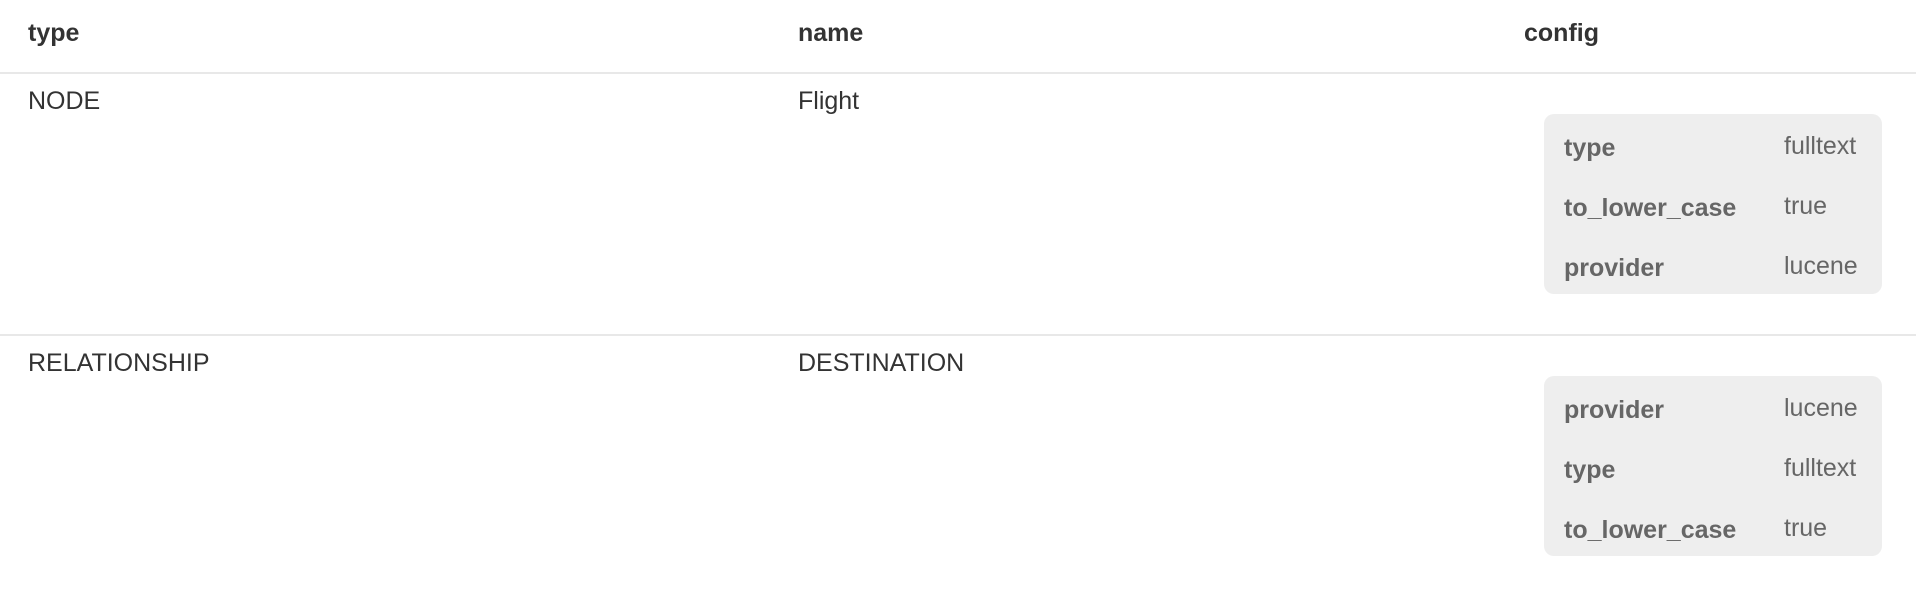  Describe the element at coordinates (1561, 33) in the screenshot. I see `column-header-config: config` at that location.